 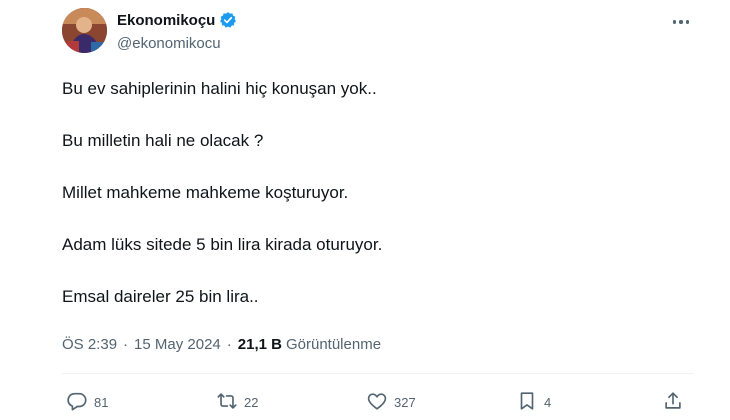 I want to click on verified-badge-icon, so click(x=228, y=20).